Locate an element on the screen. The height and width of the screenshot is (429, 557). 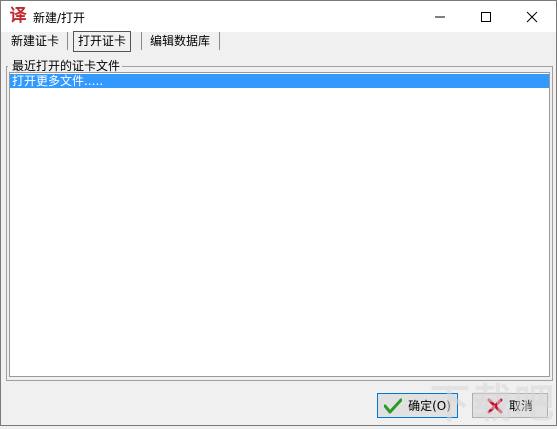
ok-button-label: 确定(O) is located at coordinates (429, 406).